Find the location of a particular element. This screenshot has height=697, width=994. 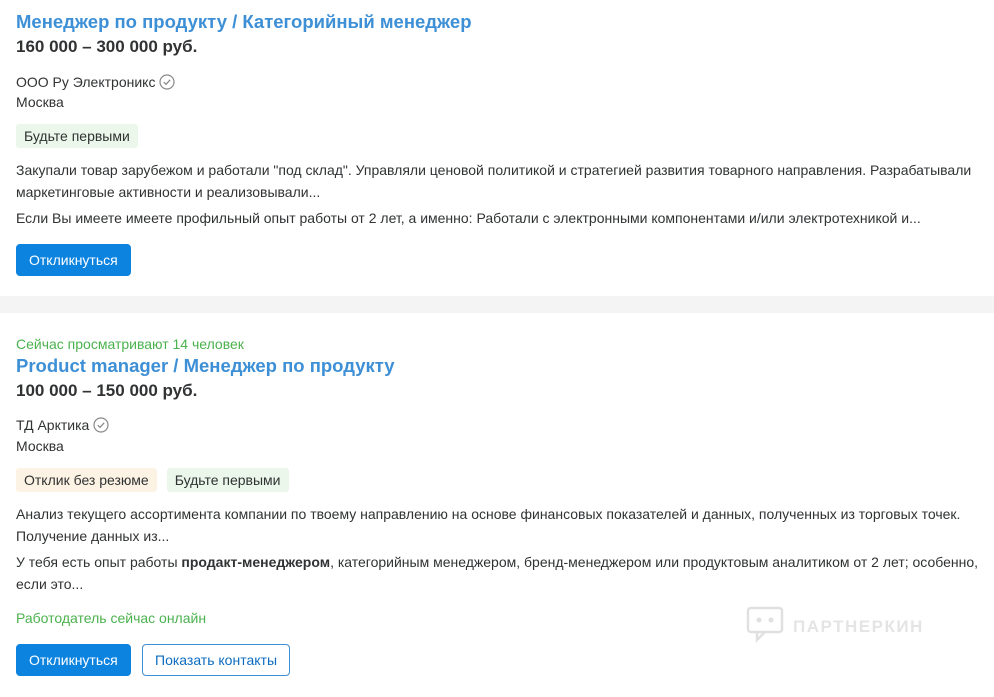

vacancy-title-link: Product manager / Менеджер по продукту is located at coordinates (205, 366).